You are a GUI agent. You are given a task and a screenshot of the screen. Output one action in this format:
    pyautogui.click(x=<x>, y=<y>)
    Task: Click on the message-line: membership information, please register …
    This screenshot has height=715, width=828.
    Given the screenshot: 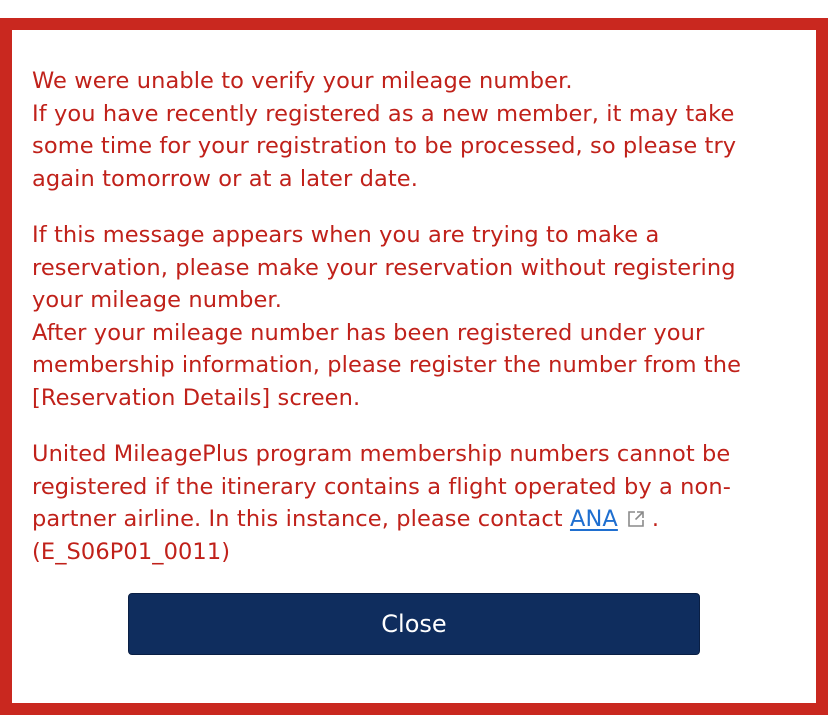 What is the action you would take?
    pyautogui.click(x=387, y=365)
    